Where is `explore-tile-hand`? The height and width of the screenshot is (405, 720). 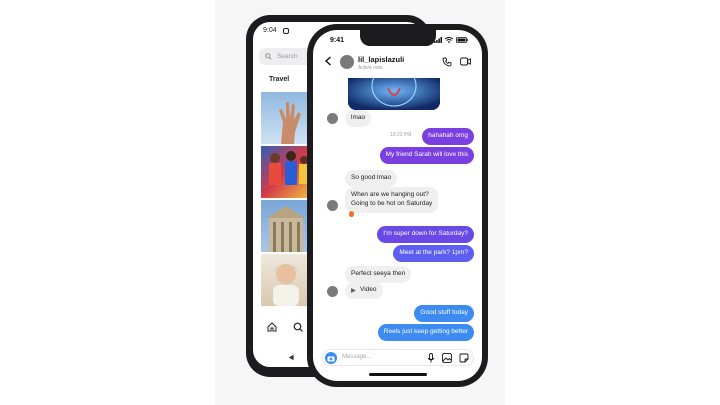
explore-tile-hand is located at coordinates (286, 118).